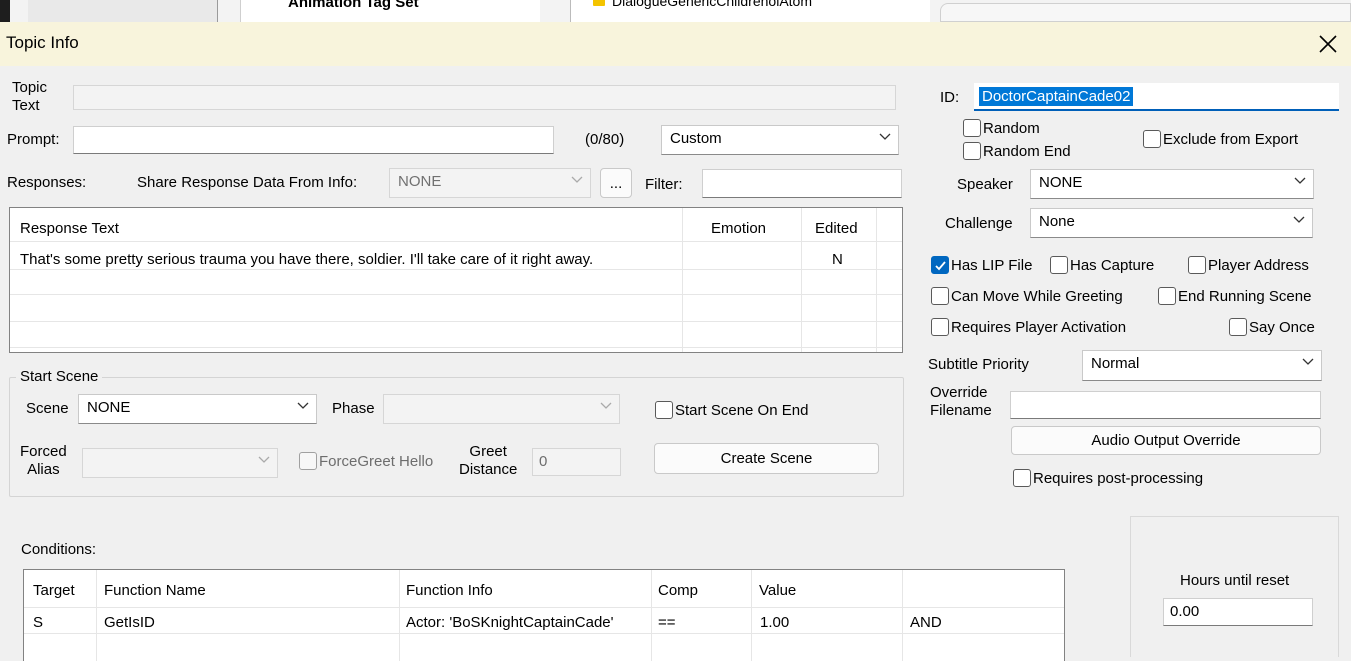 This screenshot has width=1351, height=661. I want to click on challenge-value: None, so click(1057, 221).